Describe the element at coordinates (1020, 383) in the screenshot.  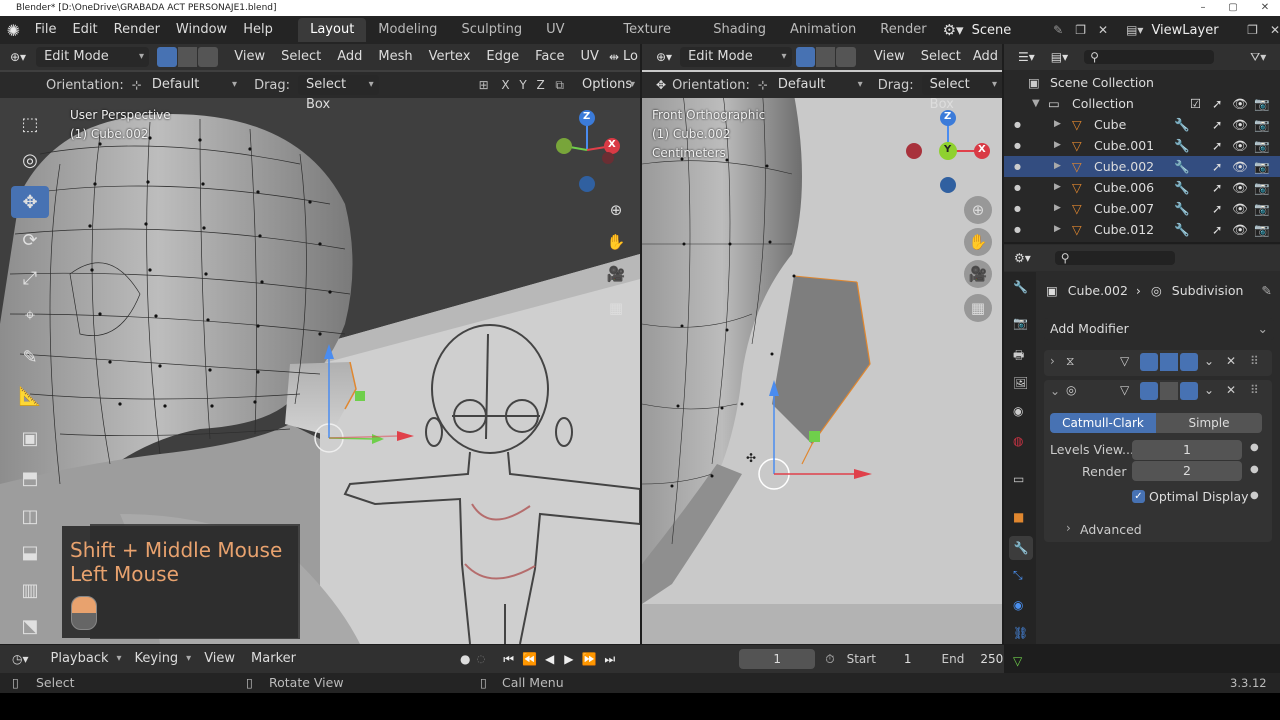
I see `view-layer-tab-icon: 🖼` at that location.